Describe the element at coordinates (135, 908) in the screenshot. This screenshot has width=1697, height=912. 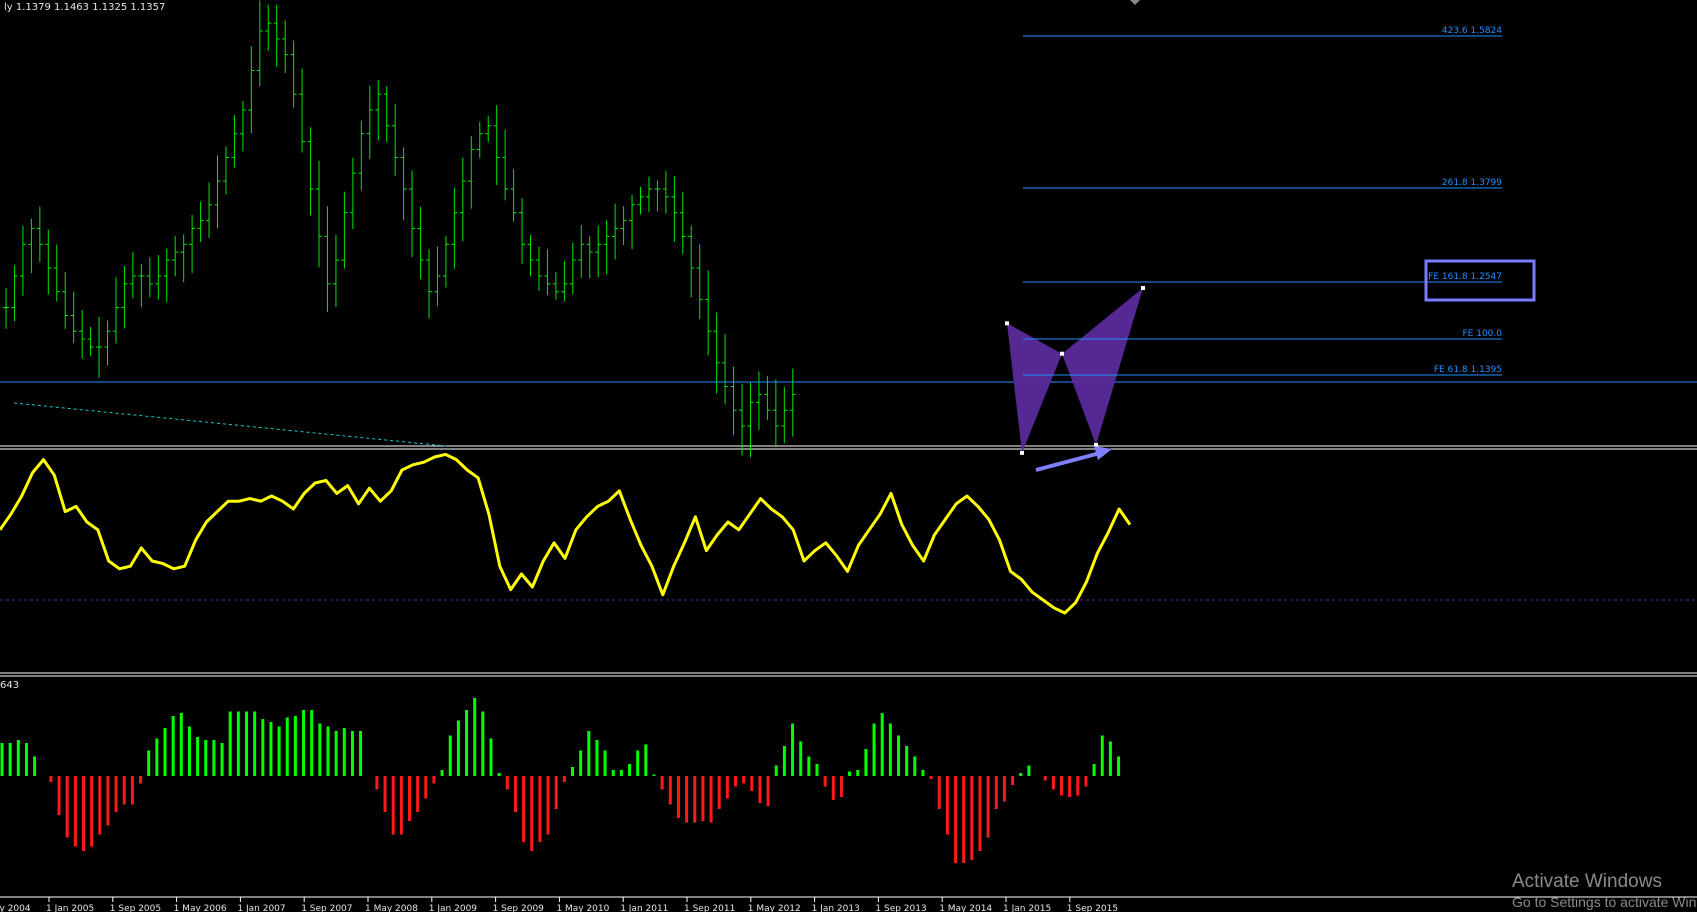
I see `time-axis-label: 1 Sep 2005` at that location.